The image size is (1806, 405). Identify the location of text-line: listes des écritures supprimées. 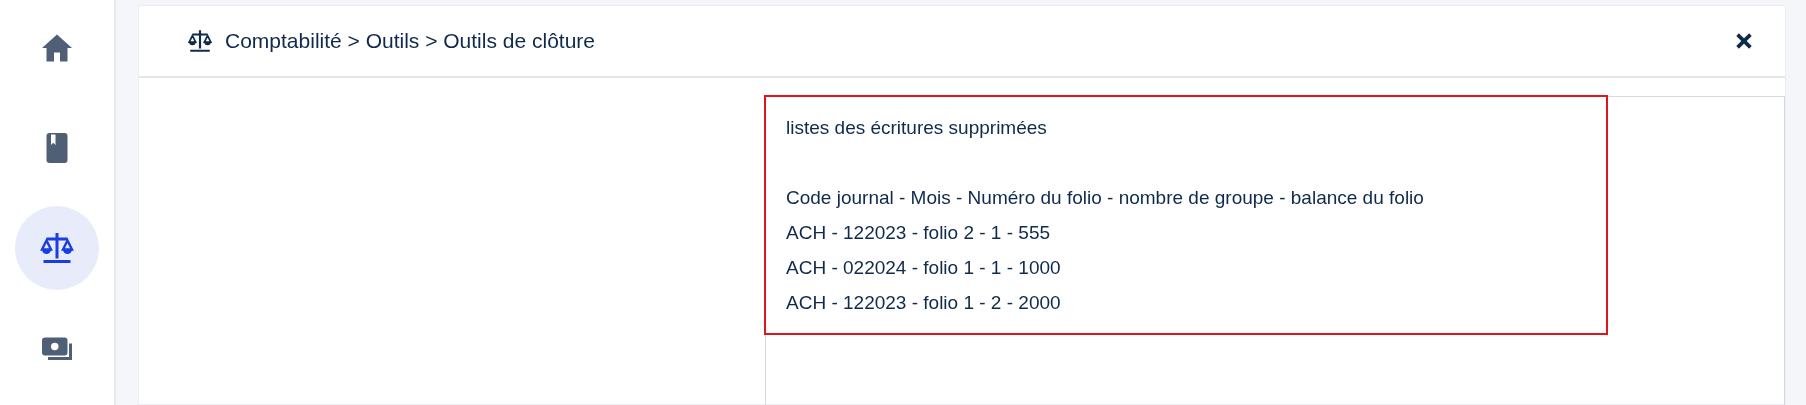
(917, 128).